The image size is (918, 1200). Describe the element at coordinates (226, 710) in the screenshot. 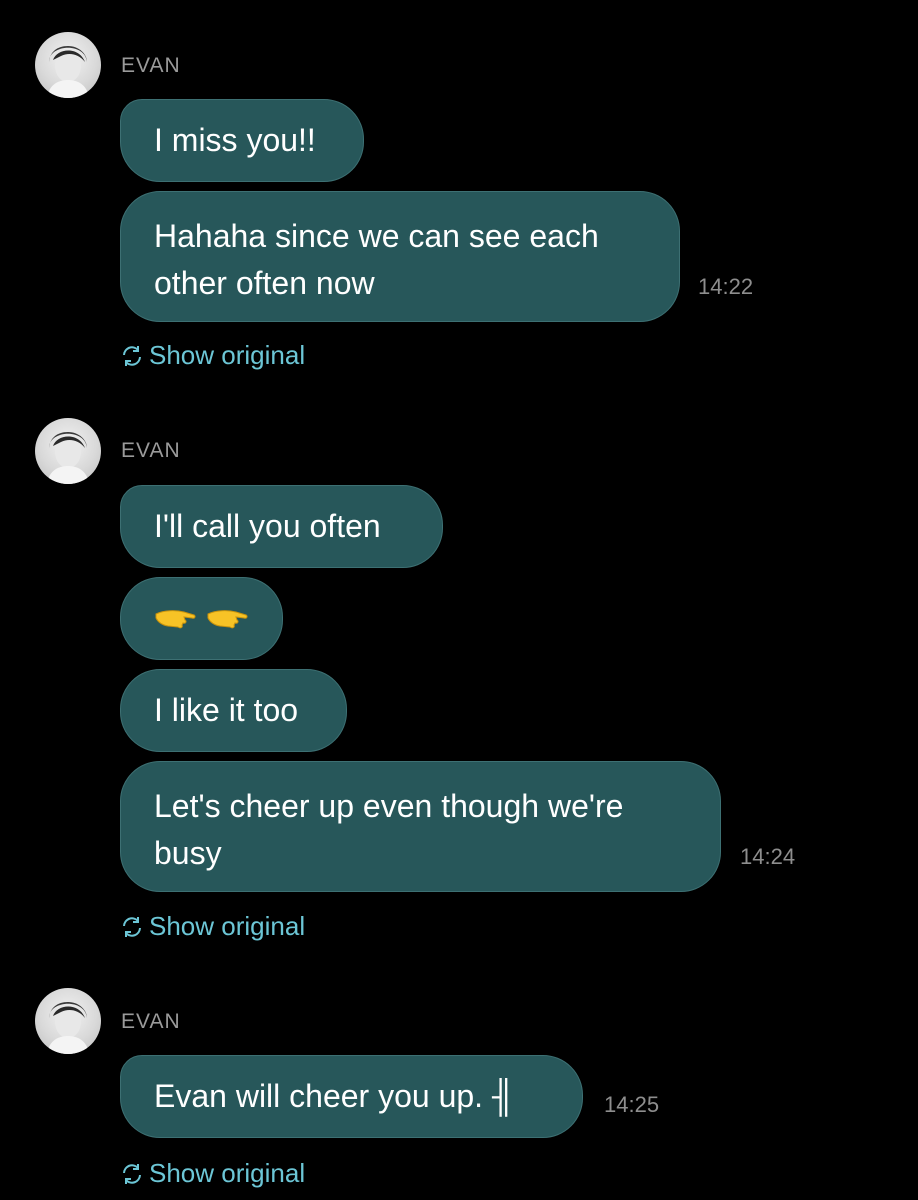

I see `message-text: I like it too` at that location.